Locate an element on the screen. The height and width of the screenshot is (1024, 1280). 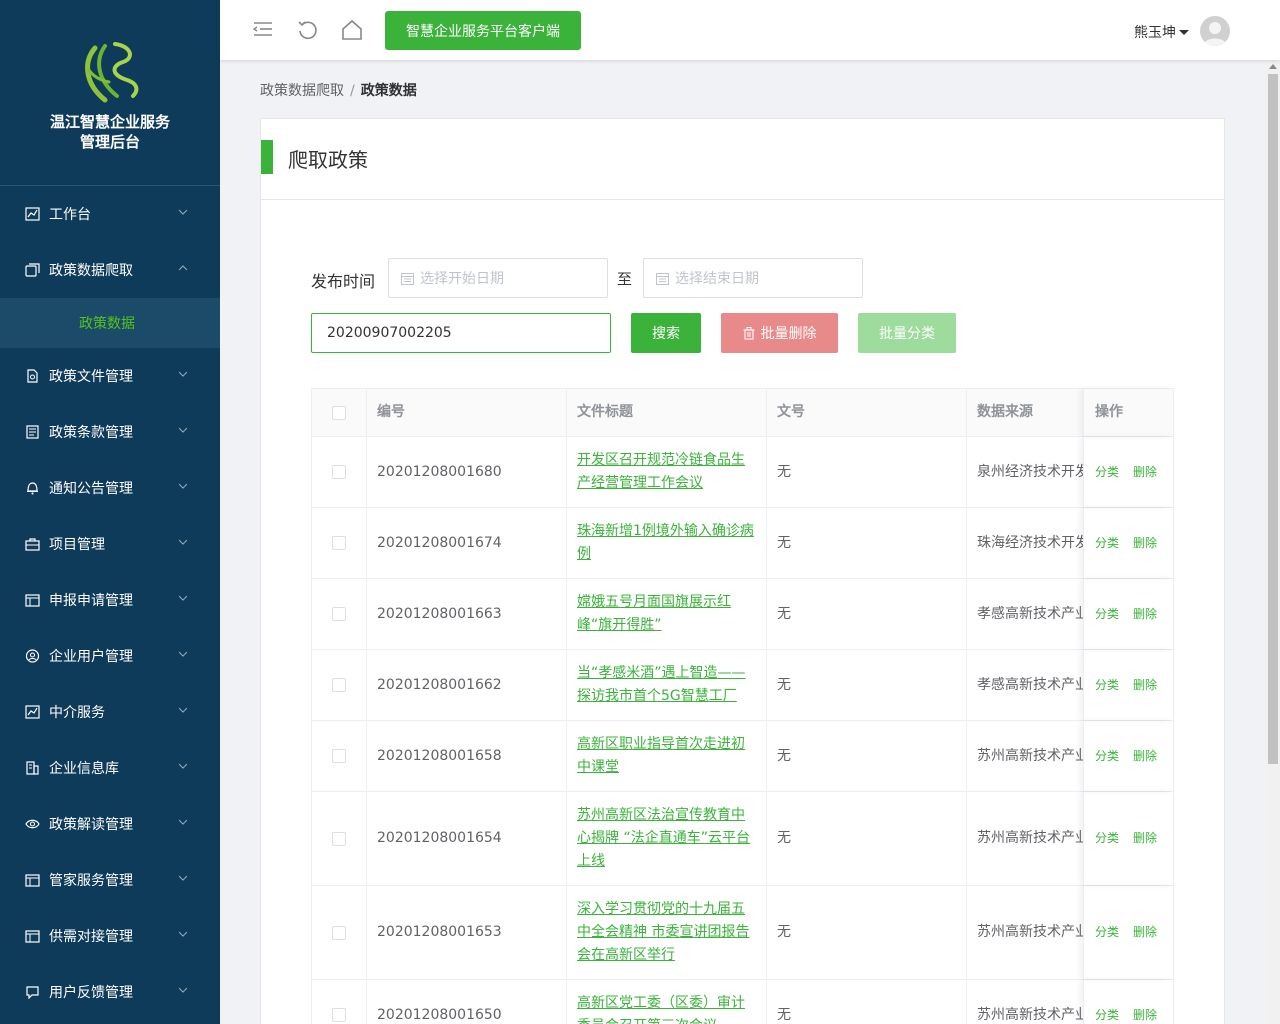
row-number: 20201208001674 is located at coordinates (467, 543).